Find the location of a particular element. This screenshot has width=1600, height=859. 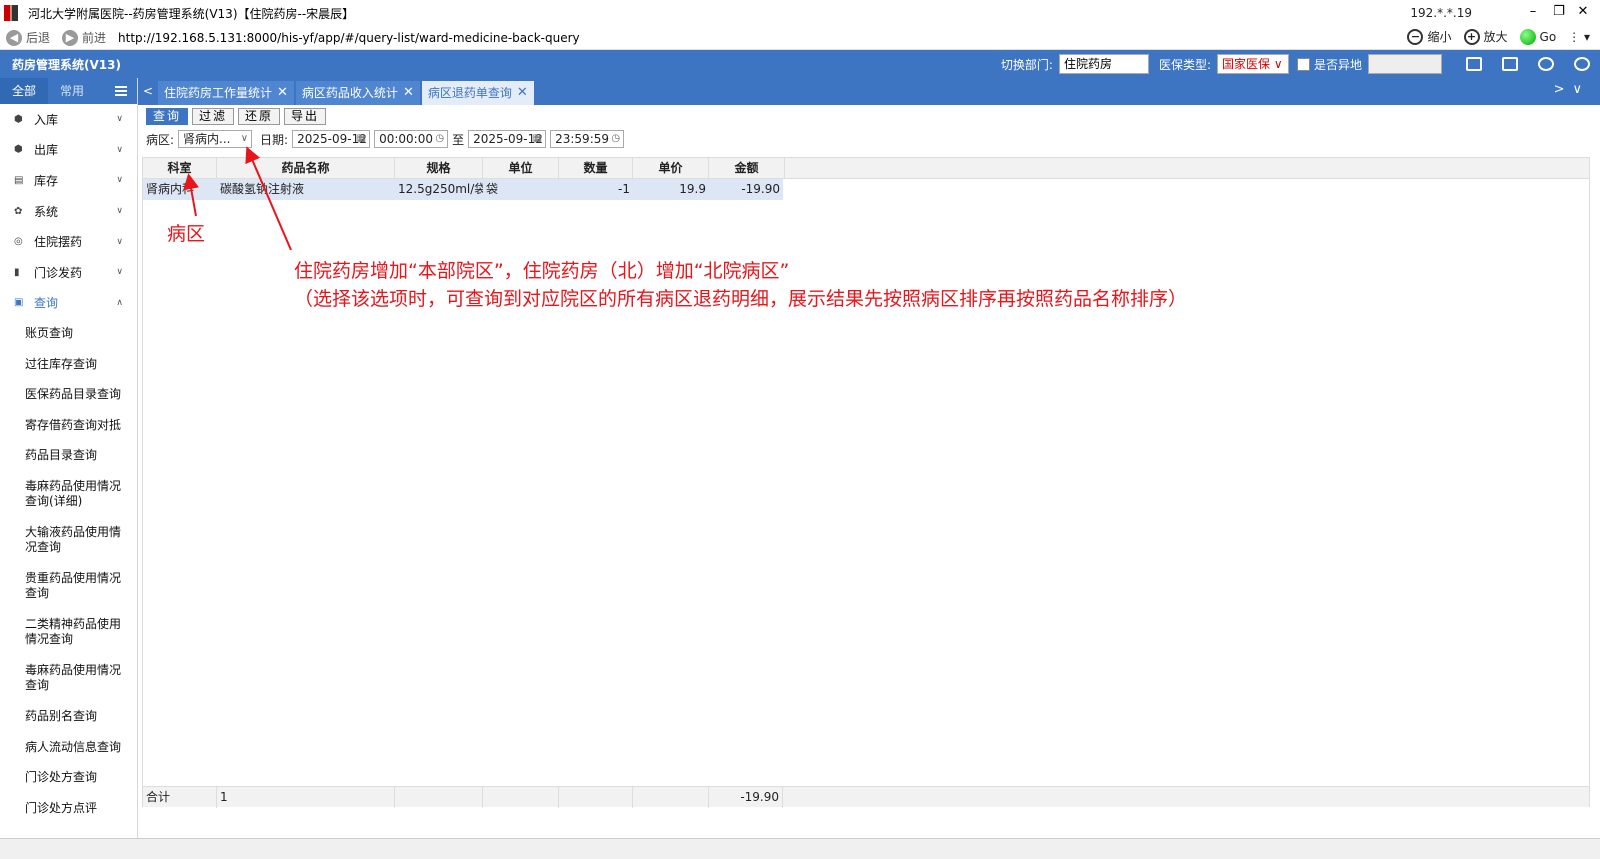

cell-quantity: -1 is located at coordinates (624, 189).